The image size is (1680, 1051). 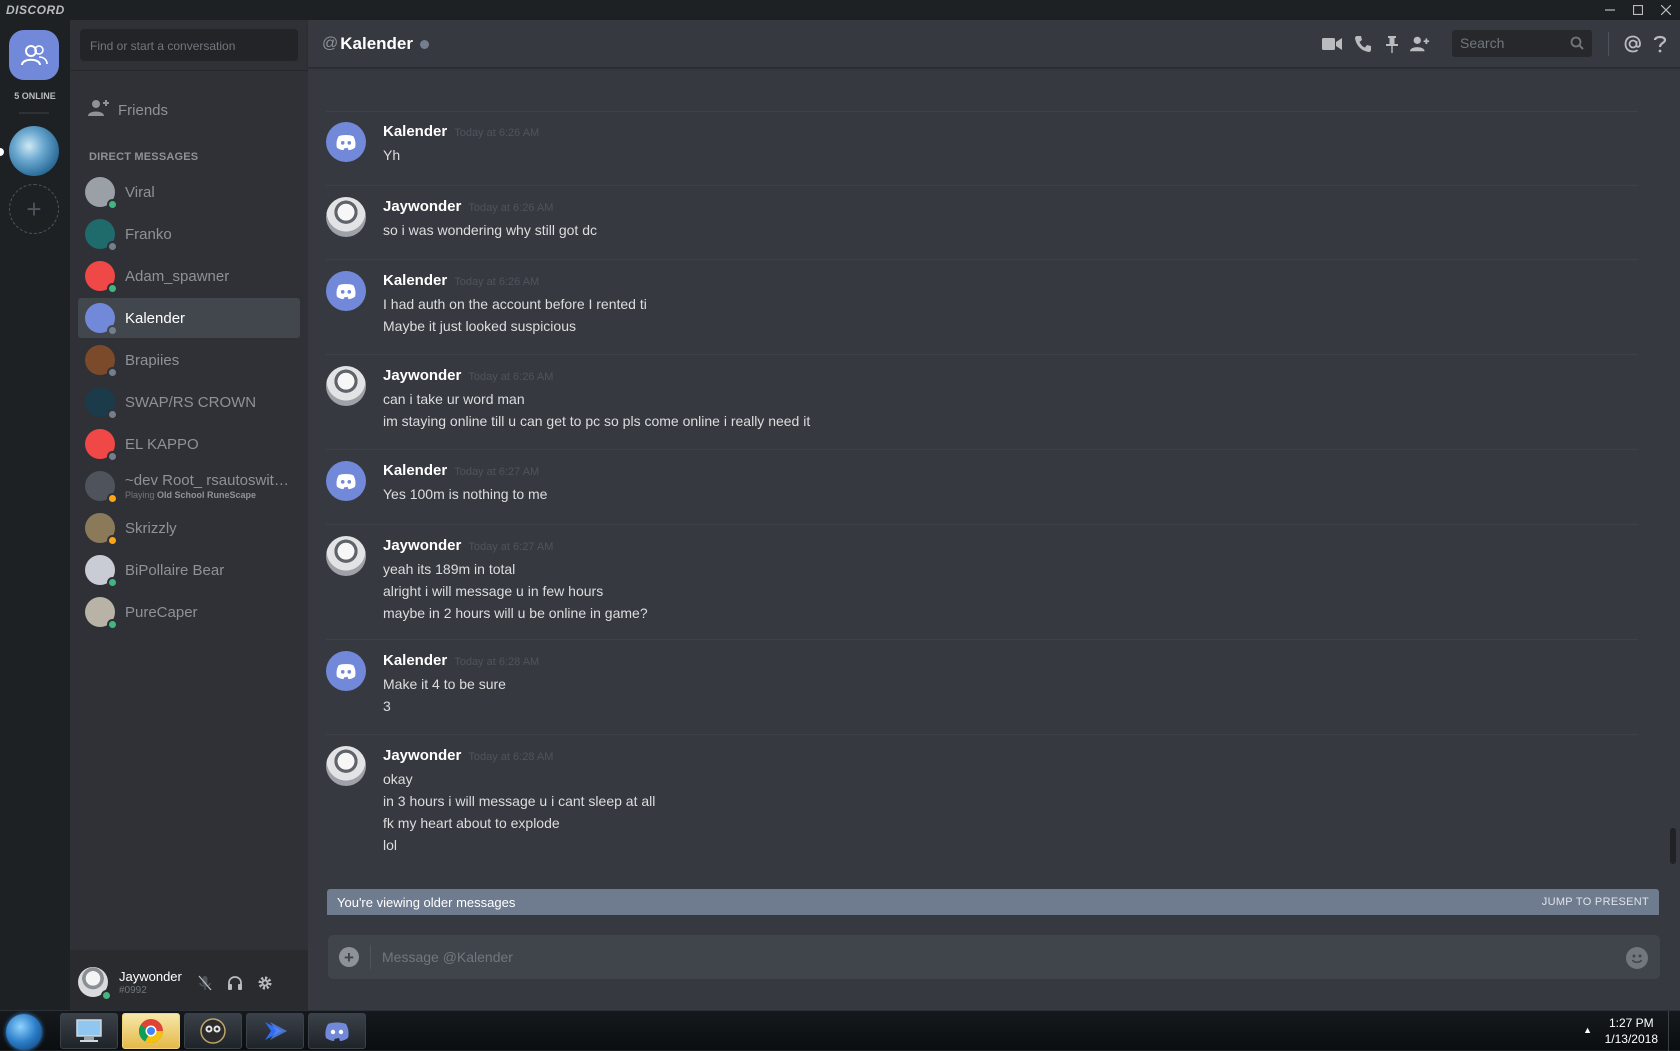 I want to click on upload-button: +, so click(x=349, y=957).